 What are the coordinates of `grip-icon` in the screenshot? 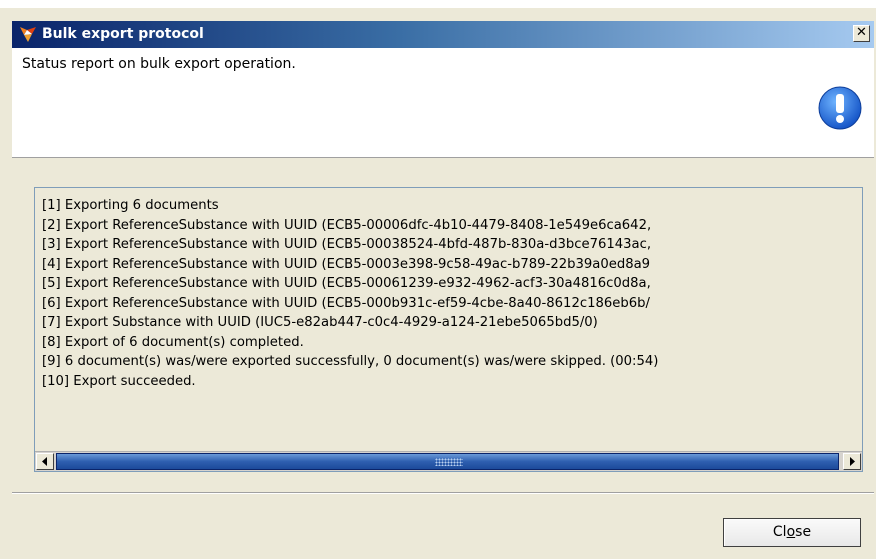 It's located at (449, 462).